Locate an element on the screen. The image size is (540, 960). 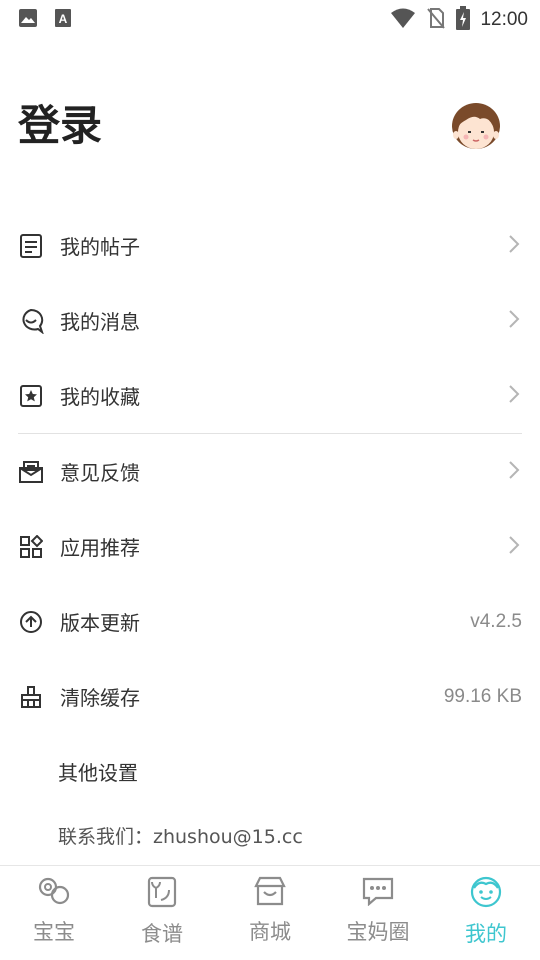
battery-charging-icon is located at coordinates (463, 20).